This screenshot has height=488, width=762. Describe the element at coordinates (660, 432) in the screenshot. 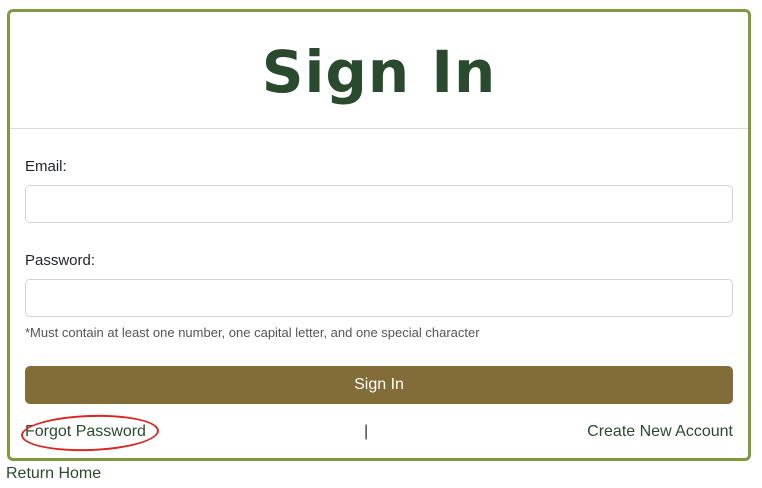

I see `create-account-link: Create New Account` at that location.